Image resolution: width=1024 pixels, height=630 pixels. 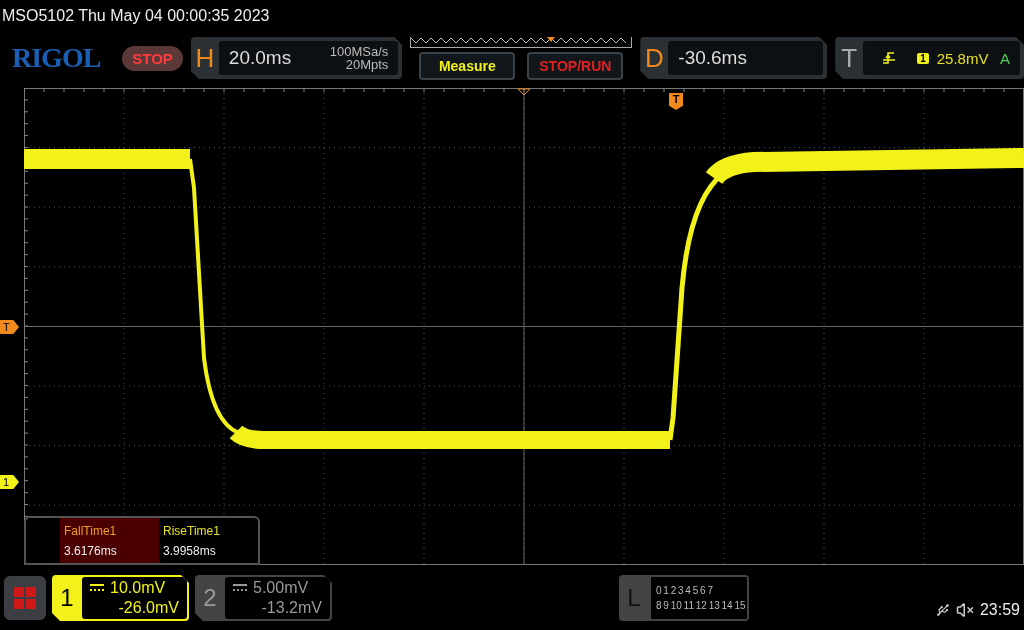 I want to click on trigger-mode: A, so click(x=1005, y=58).